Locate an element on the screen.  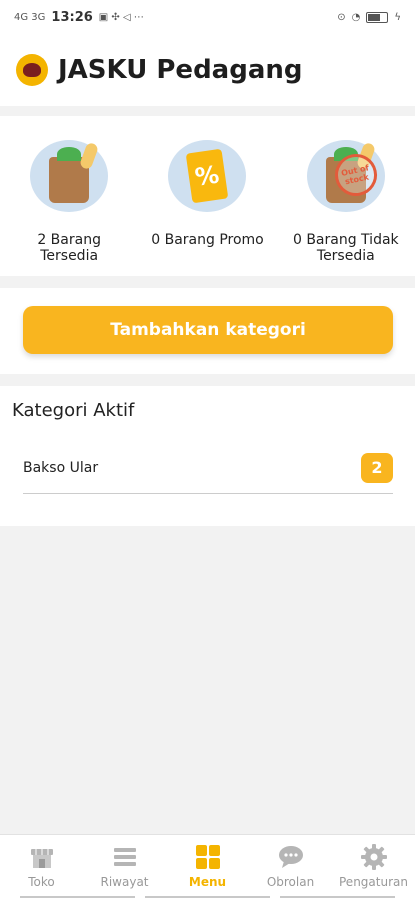
battery-icon is located at coordinates (377, 17).